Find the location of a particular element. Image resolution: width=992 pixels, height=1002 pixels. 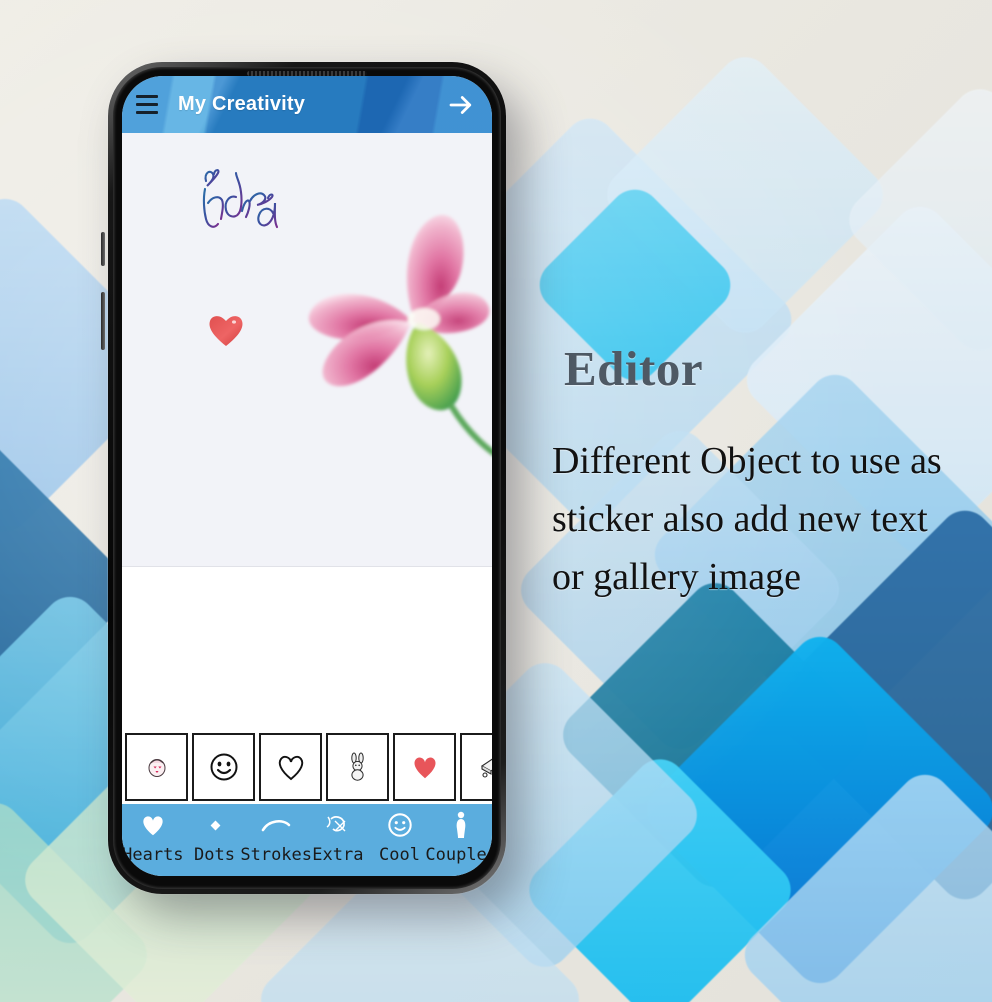

baby-face-icon is located at coordinates (156, 768).